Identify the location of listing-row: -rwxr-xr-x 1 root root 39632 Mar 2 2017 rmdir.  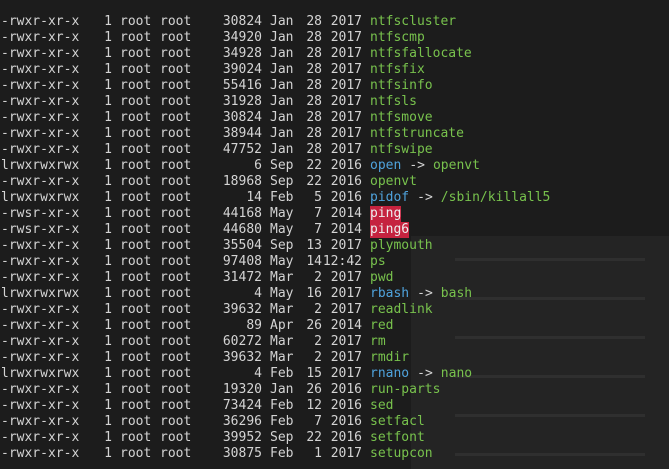
(275, 358).